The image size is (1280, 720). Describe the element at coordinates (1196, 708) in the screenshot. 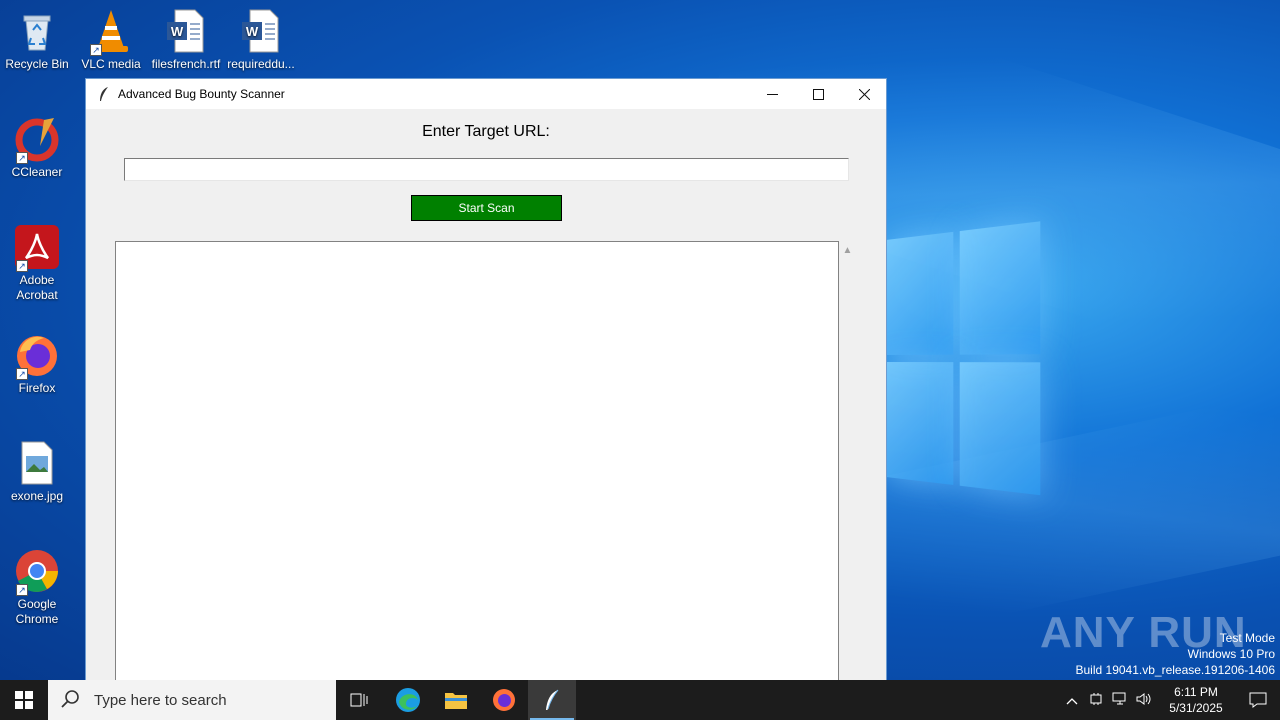

I see `clock-date: 5/31/2025` at that location.